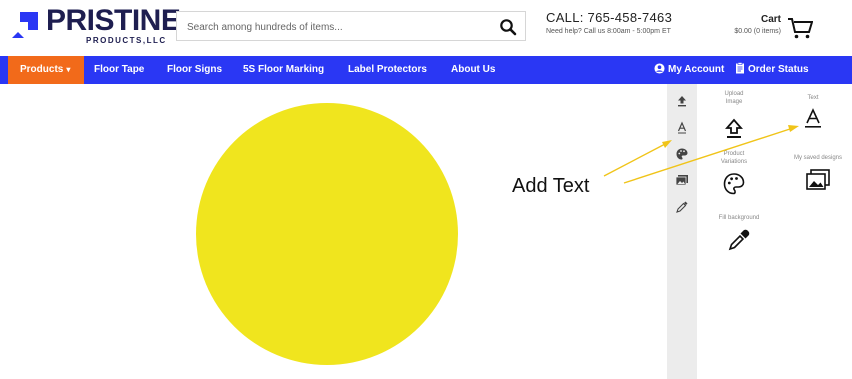  I want to click on text-a-icon, so click(813, 118).